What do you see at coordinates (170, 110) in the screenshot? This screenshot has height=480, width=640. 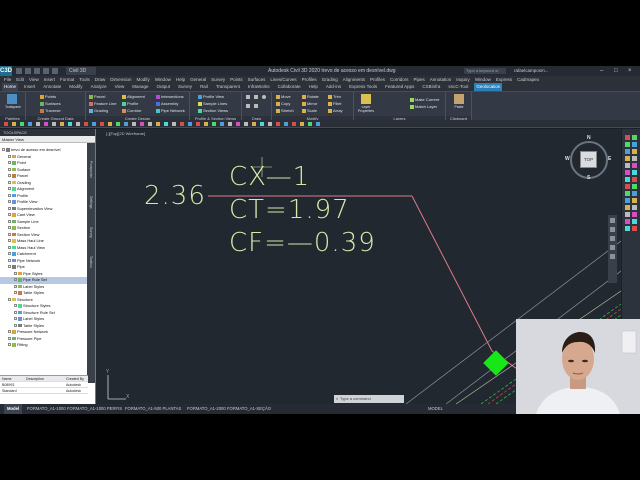 I see `pipe-network-button: Pipe Network` at bounding box center [170, 110].